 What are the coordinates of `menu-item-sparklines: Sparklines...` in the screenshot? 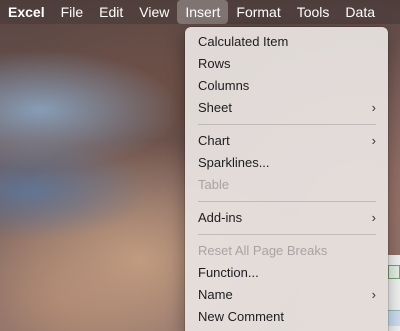 It's located at (286, 163).